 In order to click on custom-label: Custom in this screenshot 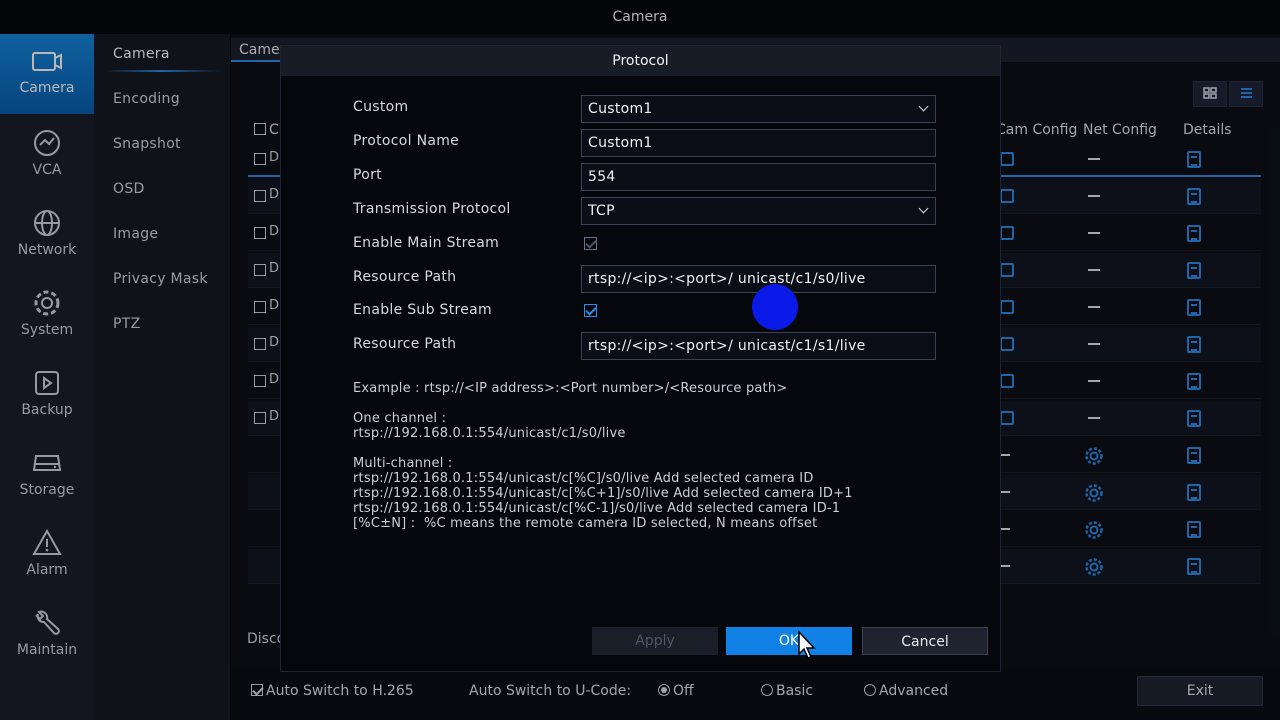, I will do `click(381, 107)`.